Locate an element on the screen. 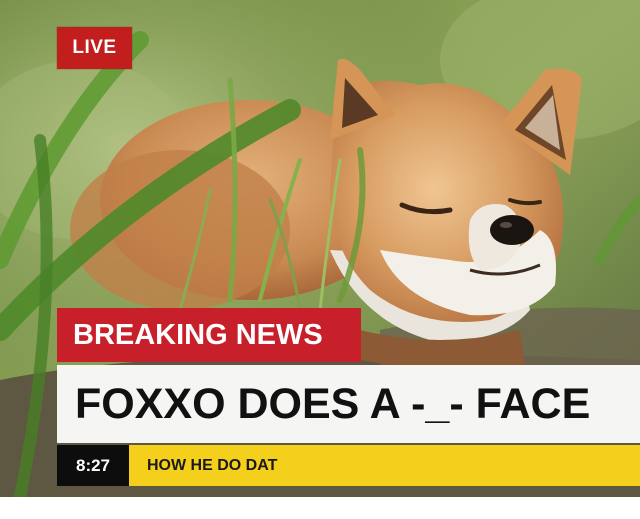  news-ticker: HOW HE DO DAT is located at coordinates (384, 465).